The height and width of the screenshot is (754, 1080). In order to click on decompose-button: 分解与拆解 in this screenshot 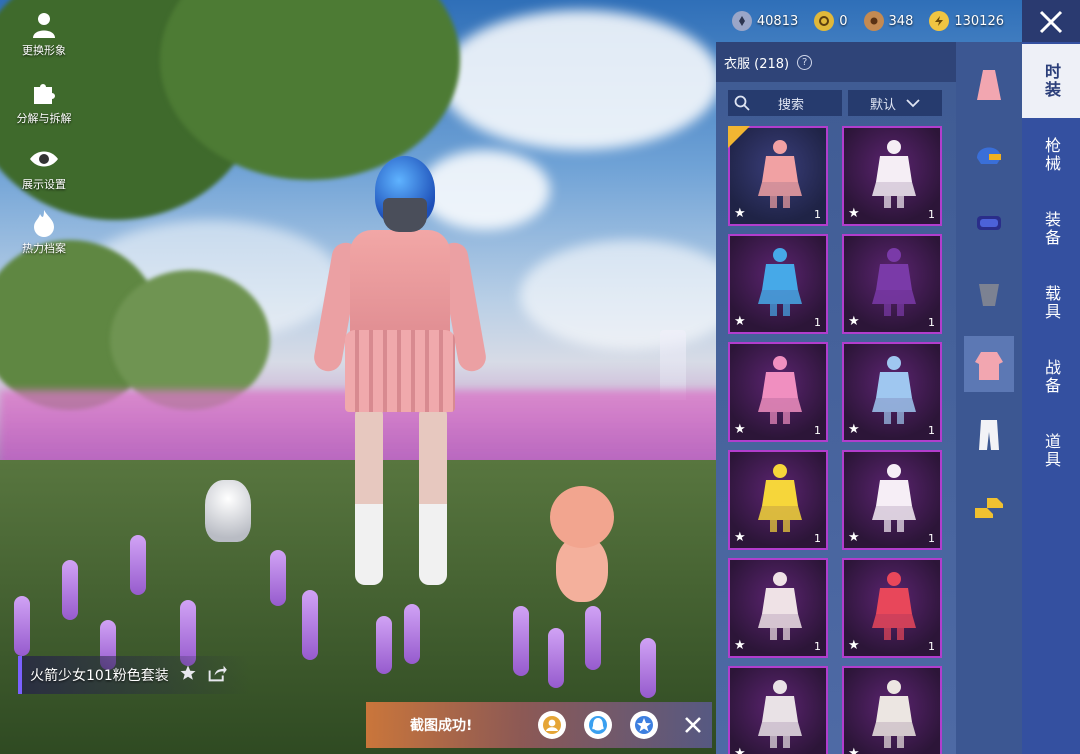, I will do `click(44, 102)`.